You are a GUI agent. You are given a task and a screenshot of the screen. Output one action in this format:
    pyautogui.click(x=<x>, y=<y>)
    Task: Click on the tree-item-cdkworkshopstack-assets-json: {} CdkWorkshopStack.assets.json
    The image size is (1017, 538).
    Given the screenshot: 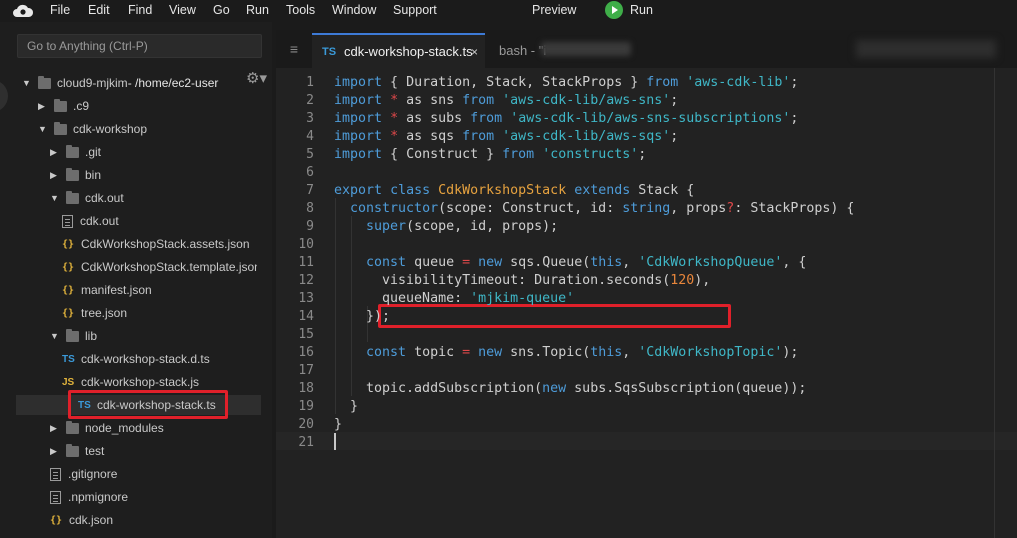 What is the action you would take?
    pyautogui.click(x=156, y=244)
    